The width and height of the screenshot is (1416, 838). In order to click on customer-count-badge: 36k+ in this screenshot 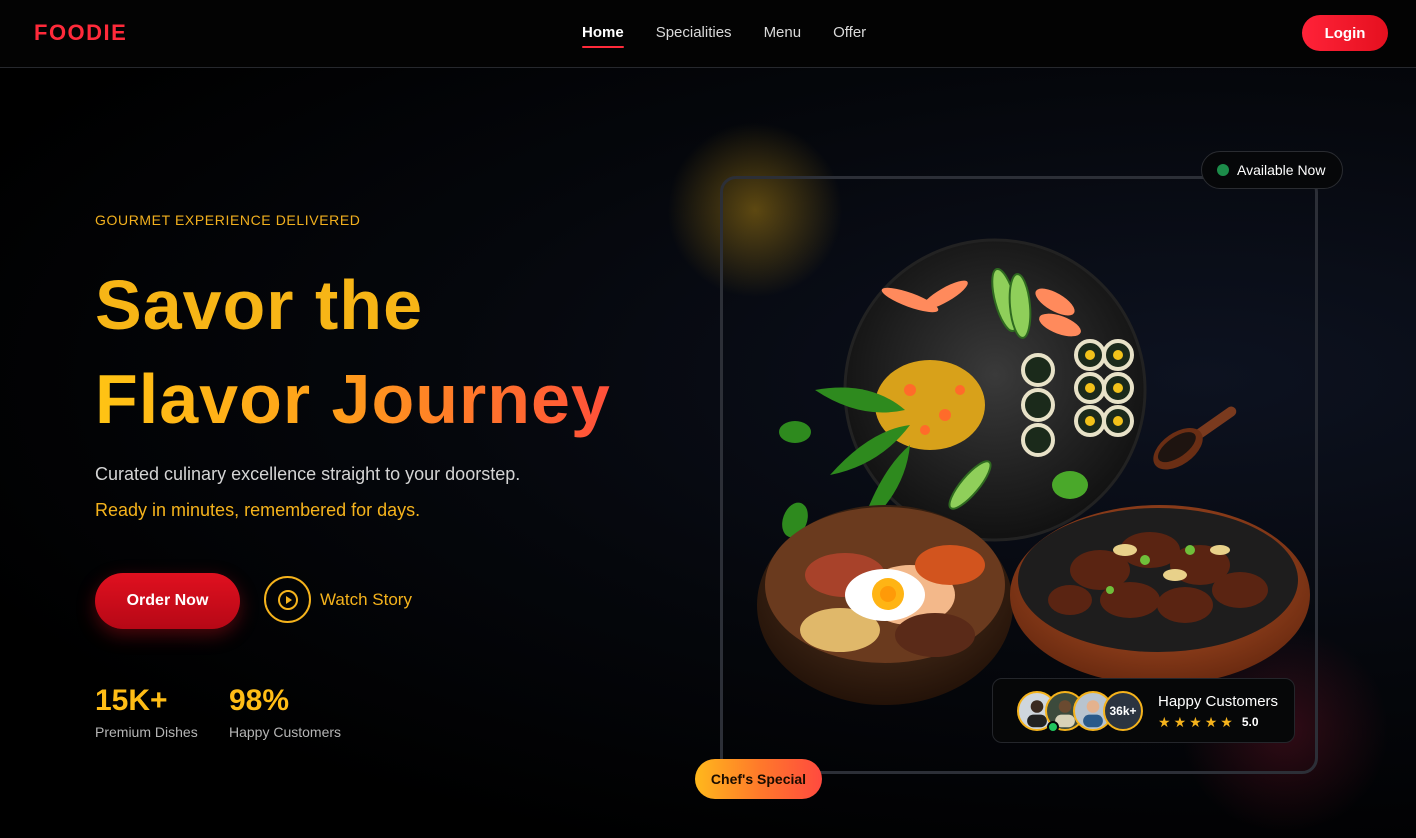, I will do `click(1123, 711)`.